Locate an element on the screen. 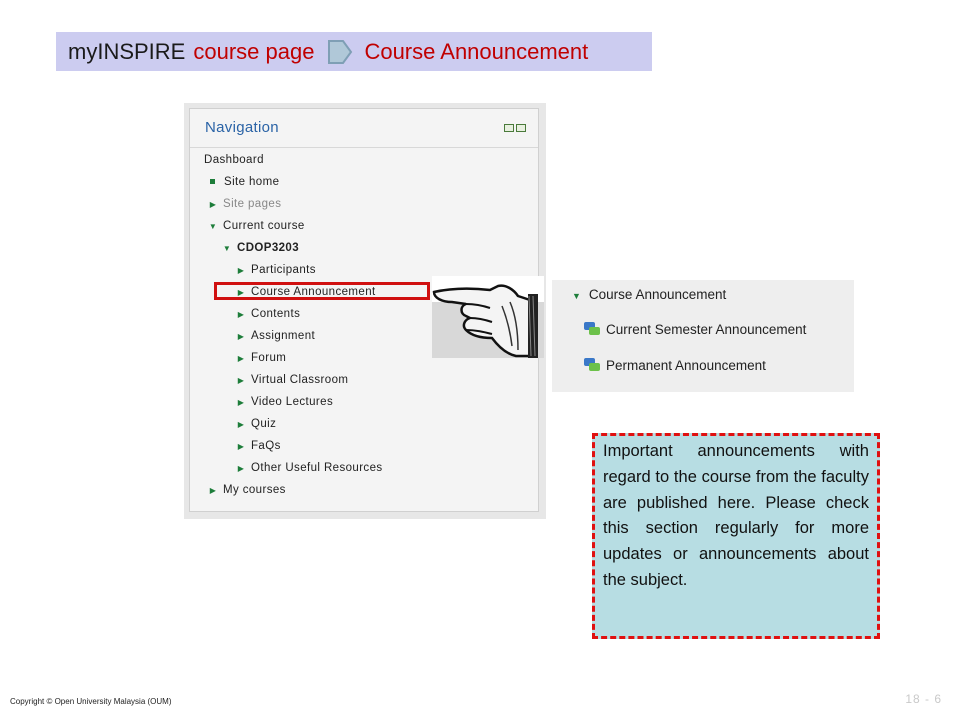  nav-item-other-useful-resources: ▶ Other Useful Resources is located at coordinates (309, 468).